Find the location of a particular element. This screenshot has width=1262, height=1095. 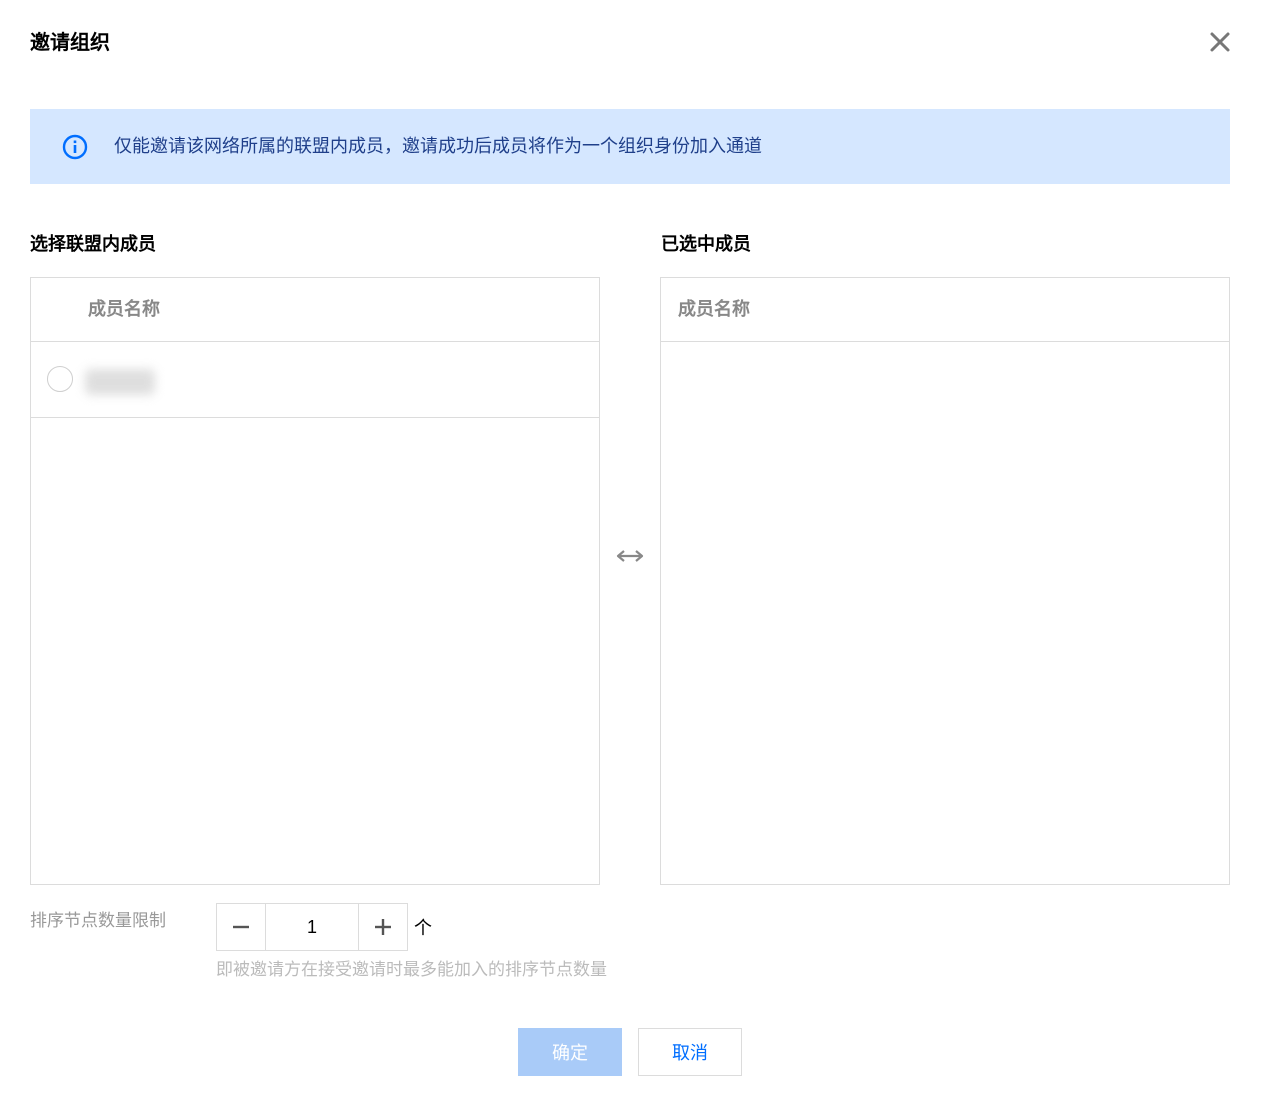

cancel-button: 取消 is located at coordinates (690, 1052).